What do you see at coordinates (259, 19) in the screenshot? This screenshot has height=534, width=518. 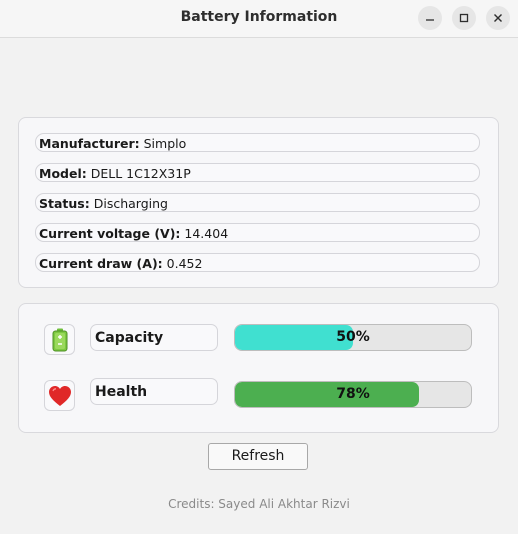 I see `title-bar: Battery Information` at bounding box center [259, 19].